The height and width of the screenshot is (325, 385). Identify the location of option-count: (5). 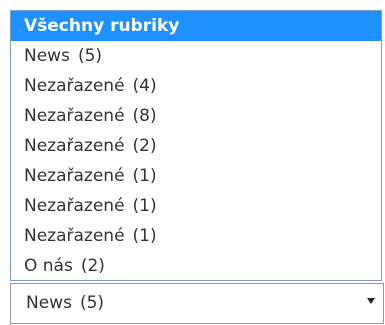
(90, 56).